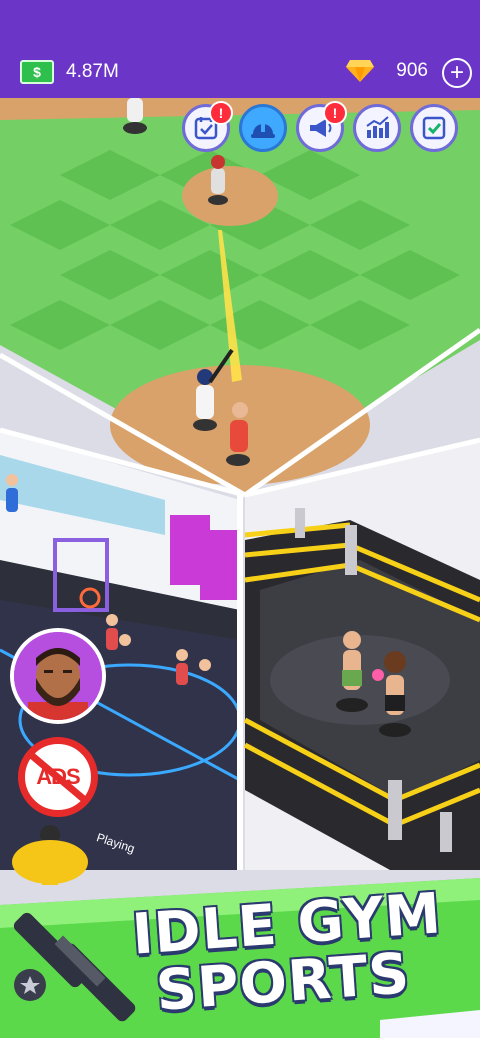 The width and height of the screenshot is (480, 1038). I want to click on plus-icon: +, so click(456, 72).